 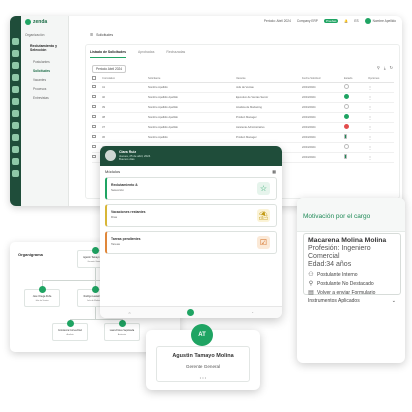 I want to click on org-node-role: Analista, so click(x=70, y=335).